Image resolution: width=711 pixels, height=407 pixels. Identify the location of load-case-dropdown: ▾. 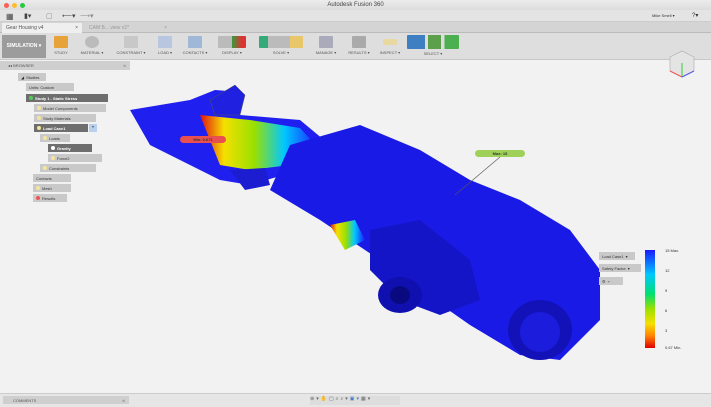
(93, 128).